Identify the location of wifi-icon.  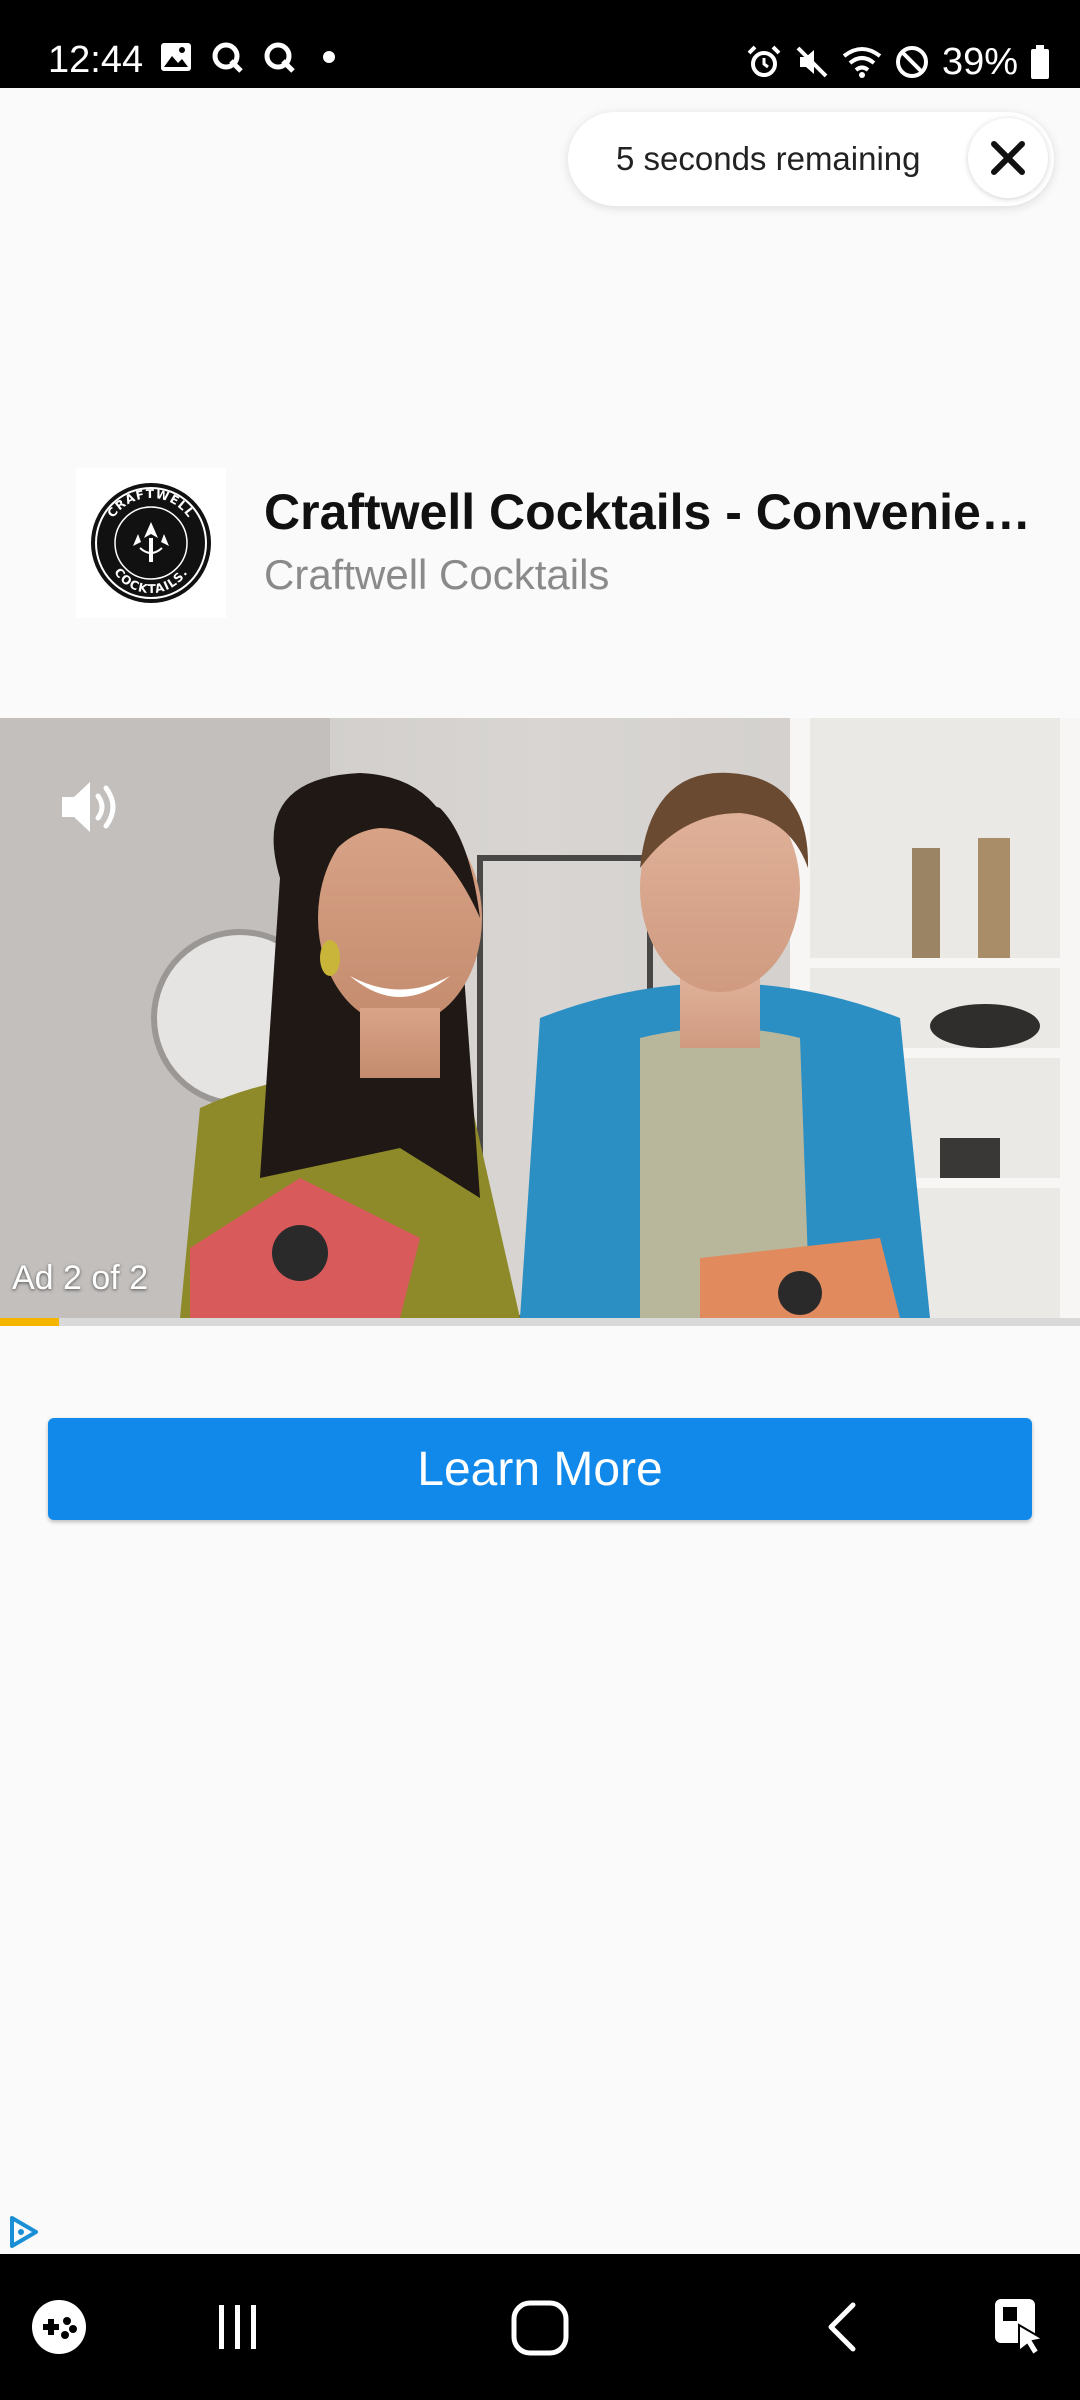
(862, 62).